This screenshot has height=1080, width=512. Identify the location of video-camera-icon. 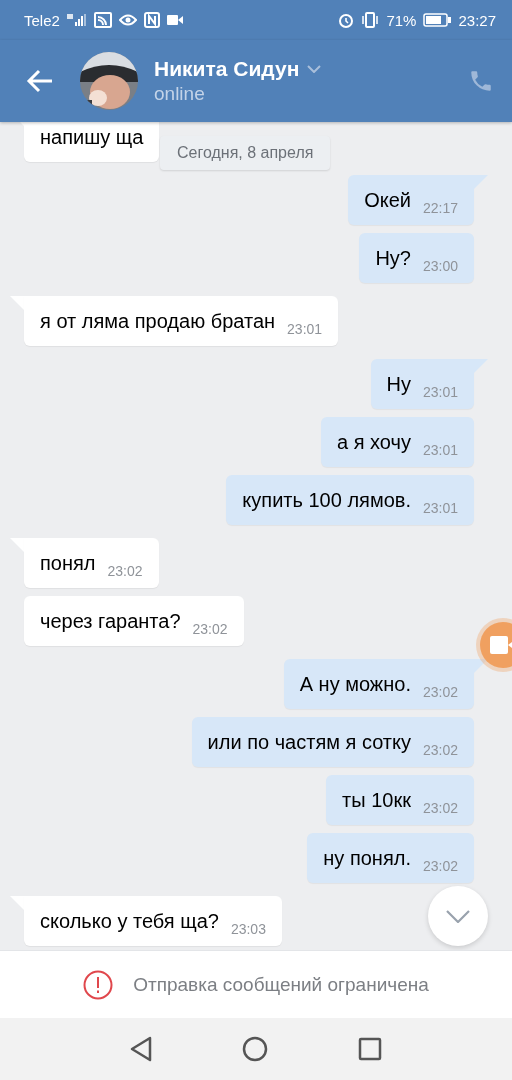
(501, 645).